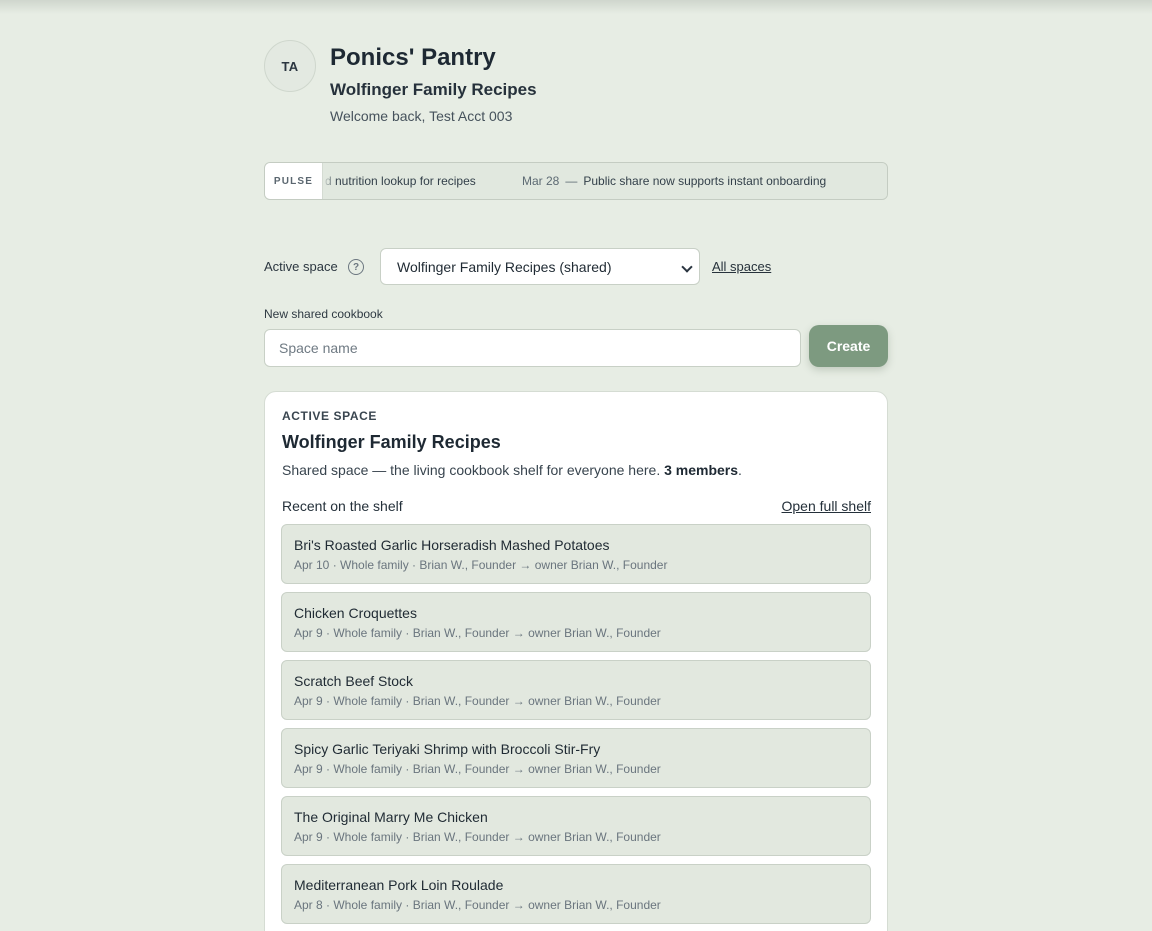 The height and width of the screenshot is (931, 1152). Describe the element at coordinates (848, 346) in the screenshot. I see `create-button: Create` at that location.